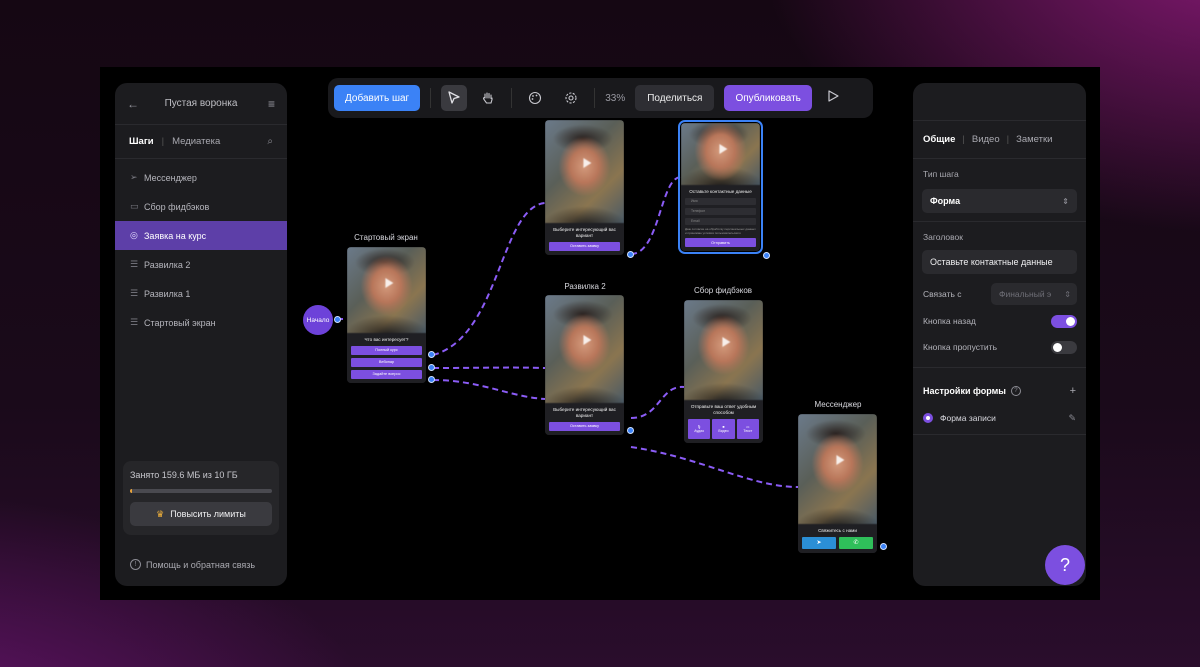 The width and height of the screenshot is (1200, 667). I want to click on start-node-port, so click(337, 319).